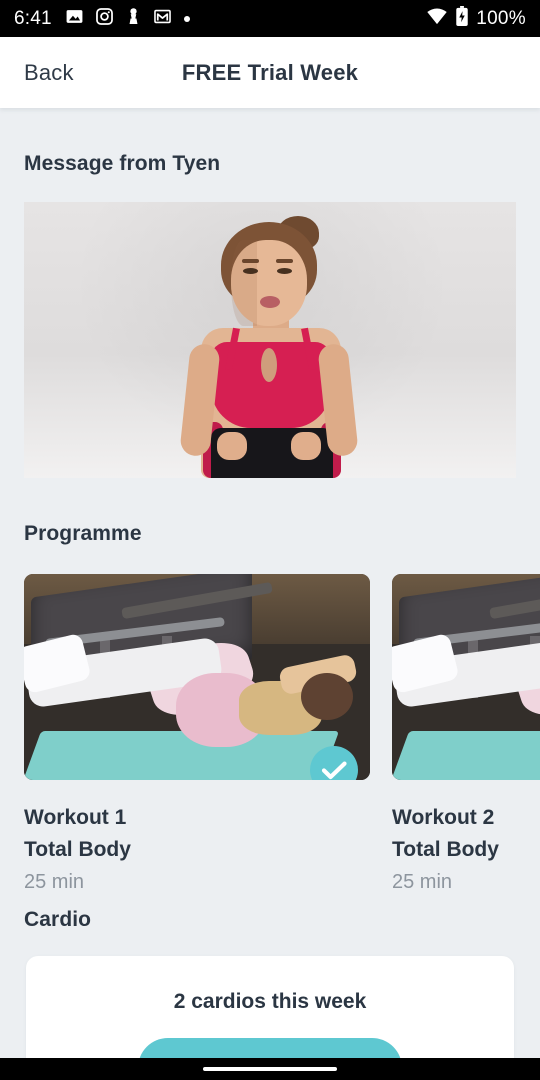 The image size is (540, 1080). Describe the element at coordinates (74, 19) in the screenshot. I see `gallery-icon` at that location.